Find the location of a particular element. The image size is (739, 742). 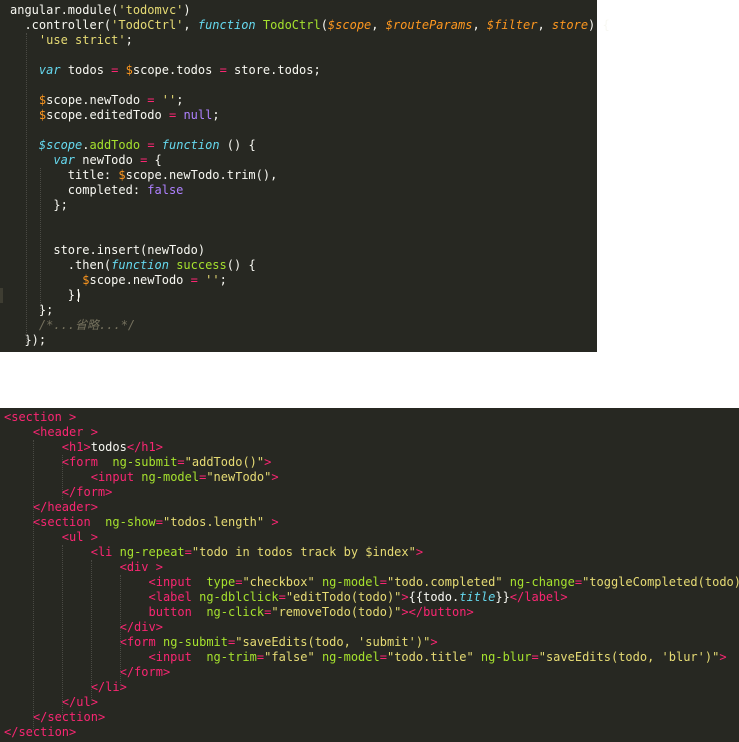

code-text: scope.newTodo is located at coordinates (97, 100).